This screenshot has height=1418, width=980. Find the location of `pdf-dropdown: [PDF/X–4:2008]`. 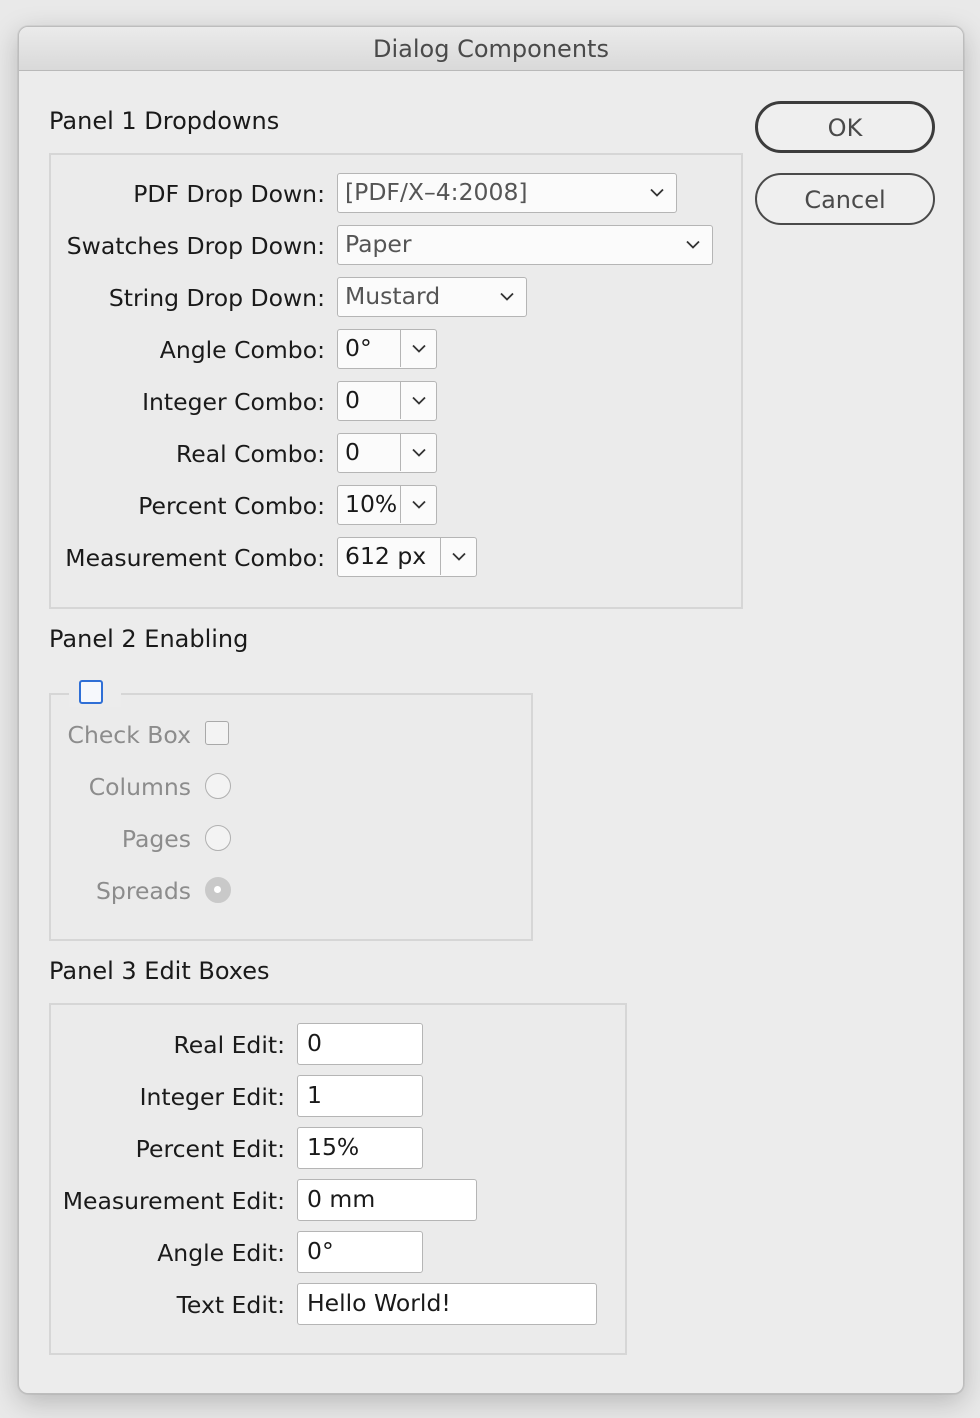

pdf-dropdown: [PDF/X–4:2008] is located at coordinates (507, 193).